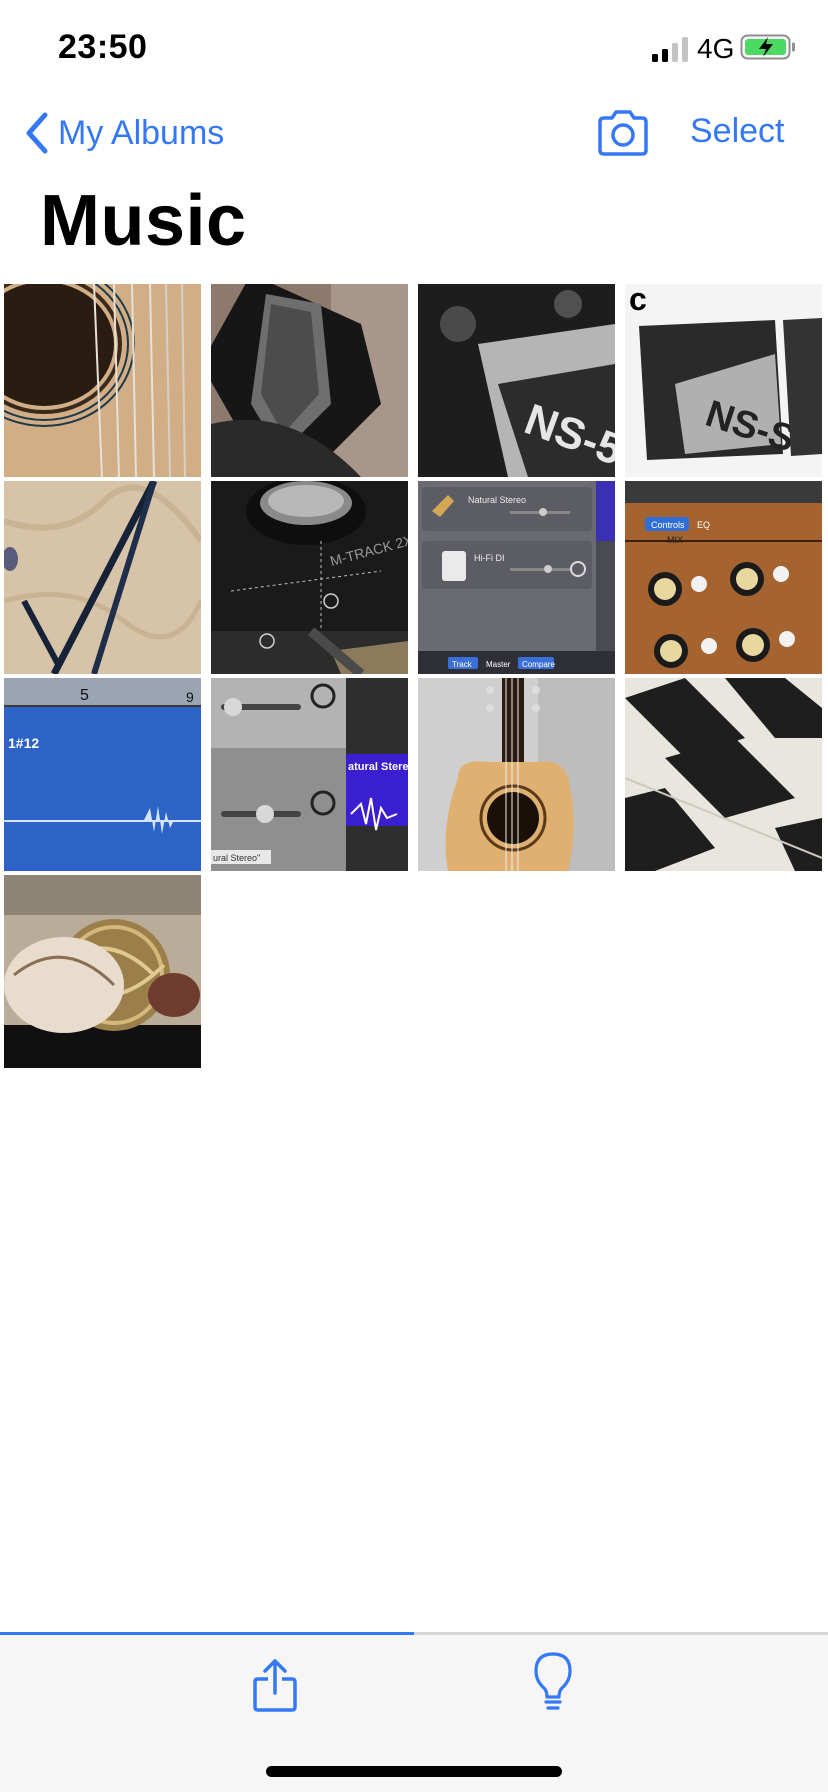 This screenshot has height=1792, width=828. I want to click on album-title: Music, so click(143, 221).